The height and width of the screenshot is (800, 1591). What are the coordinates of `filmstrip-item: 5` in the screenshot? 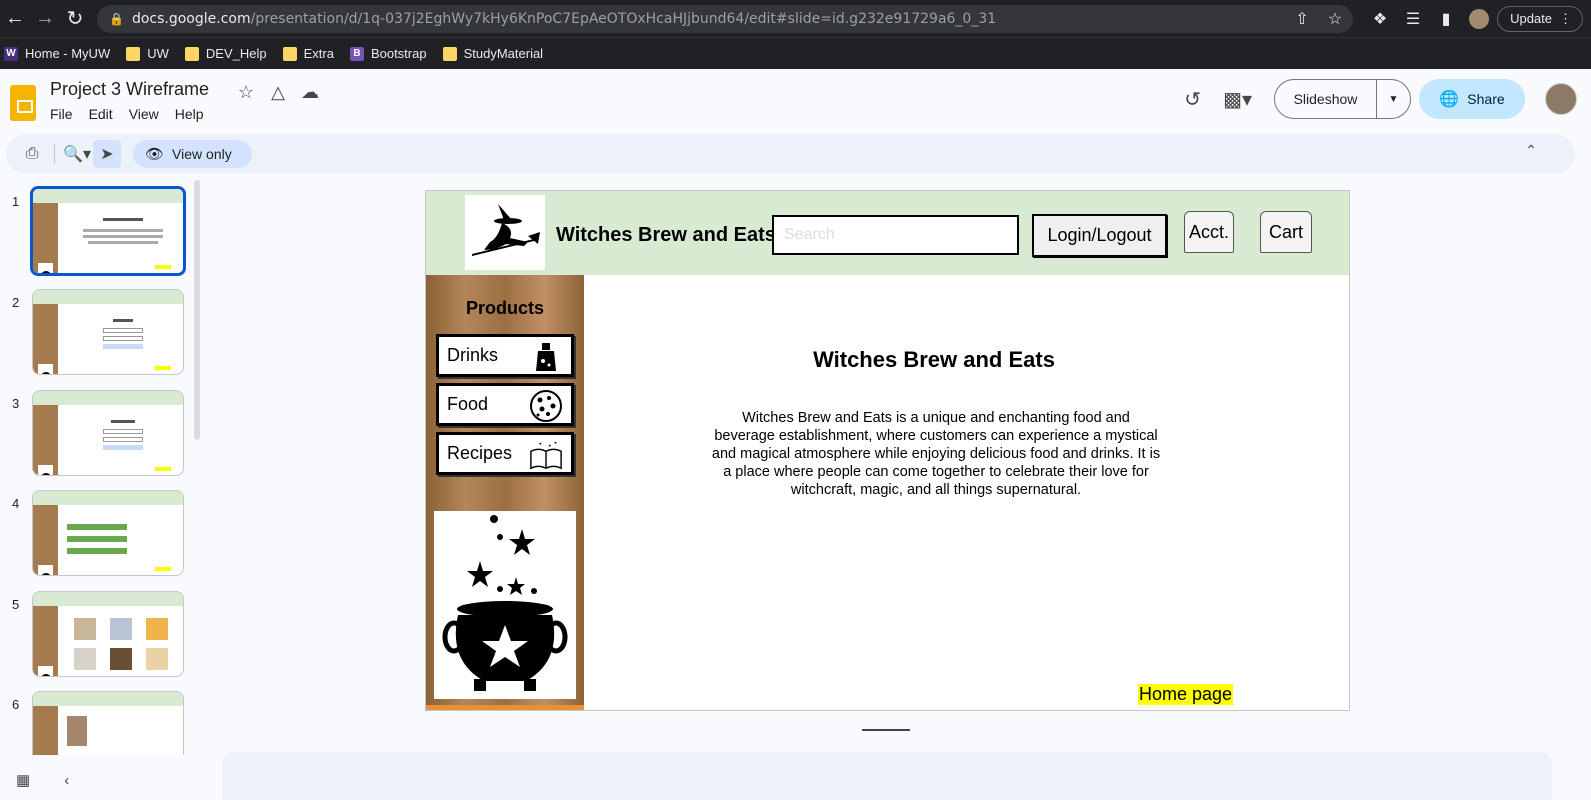 It's located at (100, 637).